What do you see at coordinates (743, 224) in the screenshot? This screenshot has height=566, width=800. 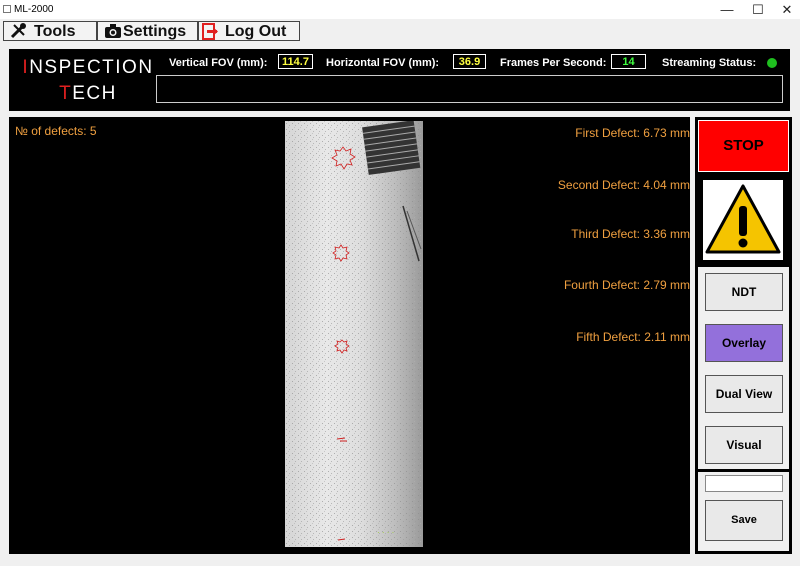 I see `warning-icon` at bounding box center [743, 224].